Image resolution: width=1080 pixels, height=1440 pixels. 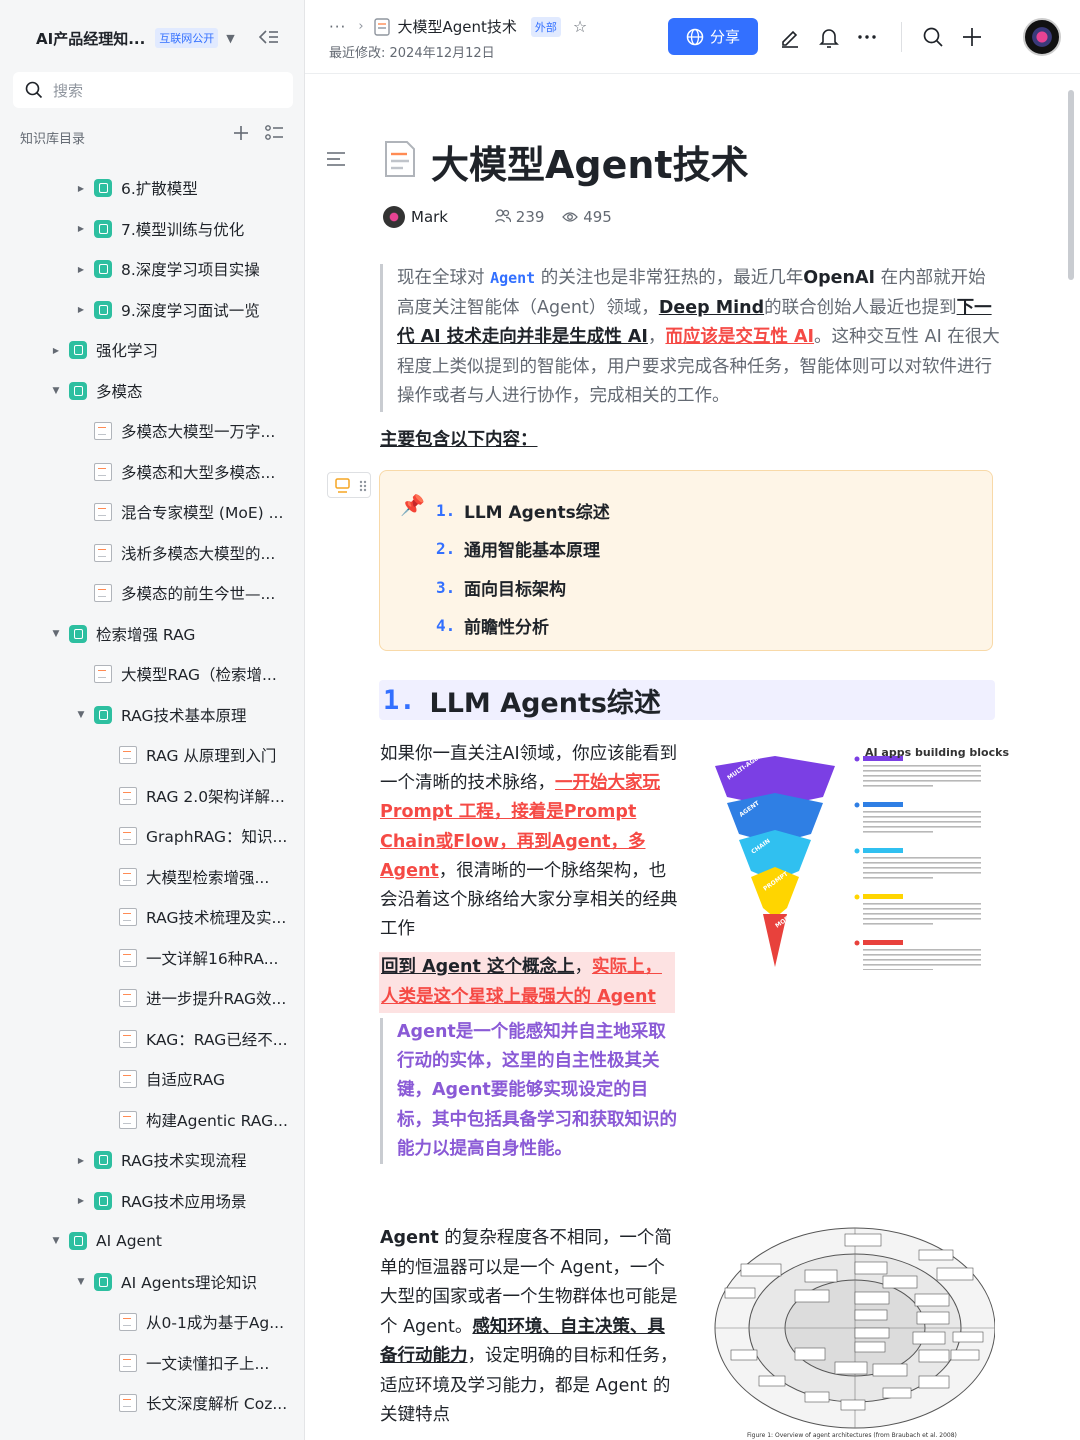 I want to click on sidebar-item: RAG 从原理到入门, so click(x=152, y=755).